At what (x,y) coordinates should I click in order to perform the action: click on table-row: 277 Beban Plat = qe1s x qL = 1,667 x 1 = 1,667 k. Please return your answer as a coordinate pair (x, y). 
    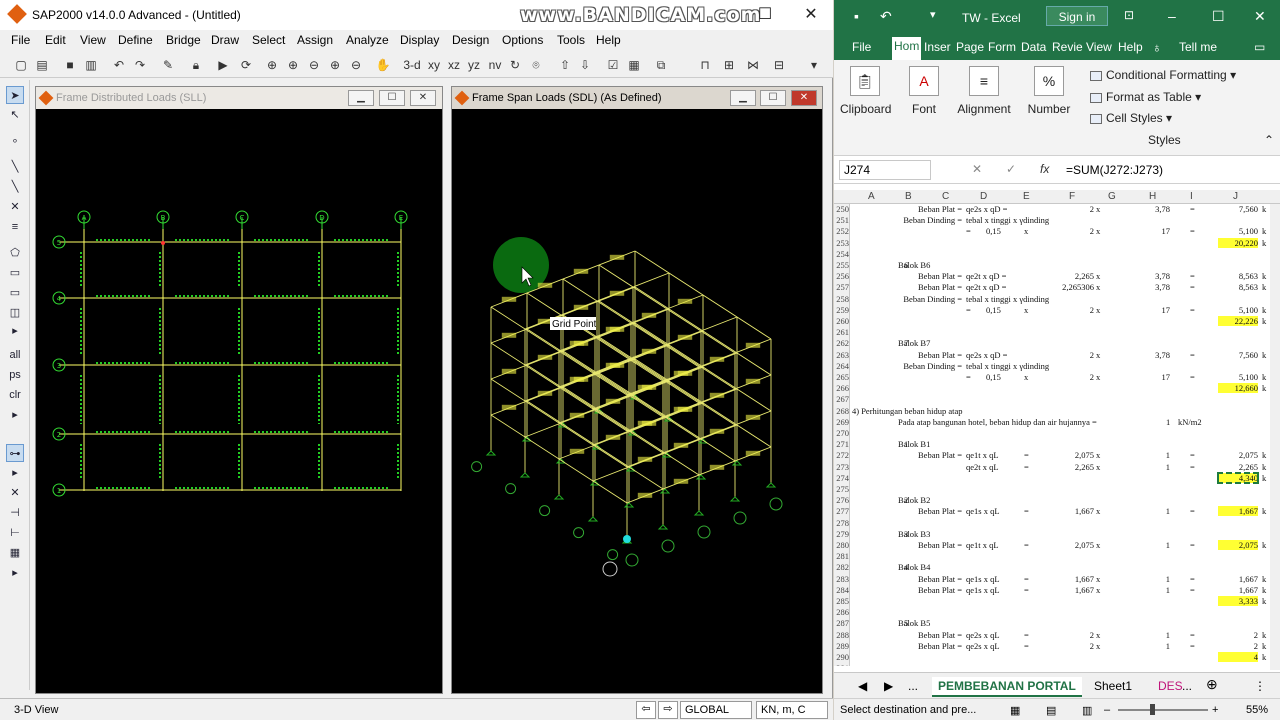
    Looking at the image, I should click on (1052, 512).